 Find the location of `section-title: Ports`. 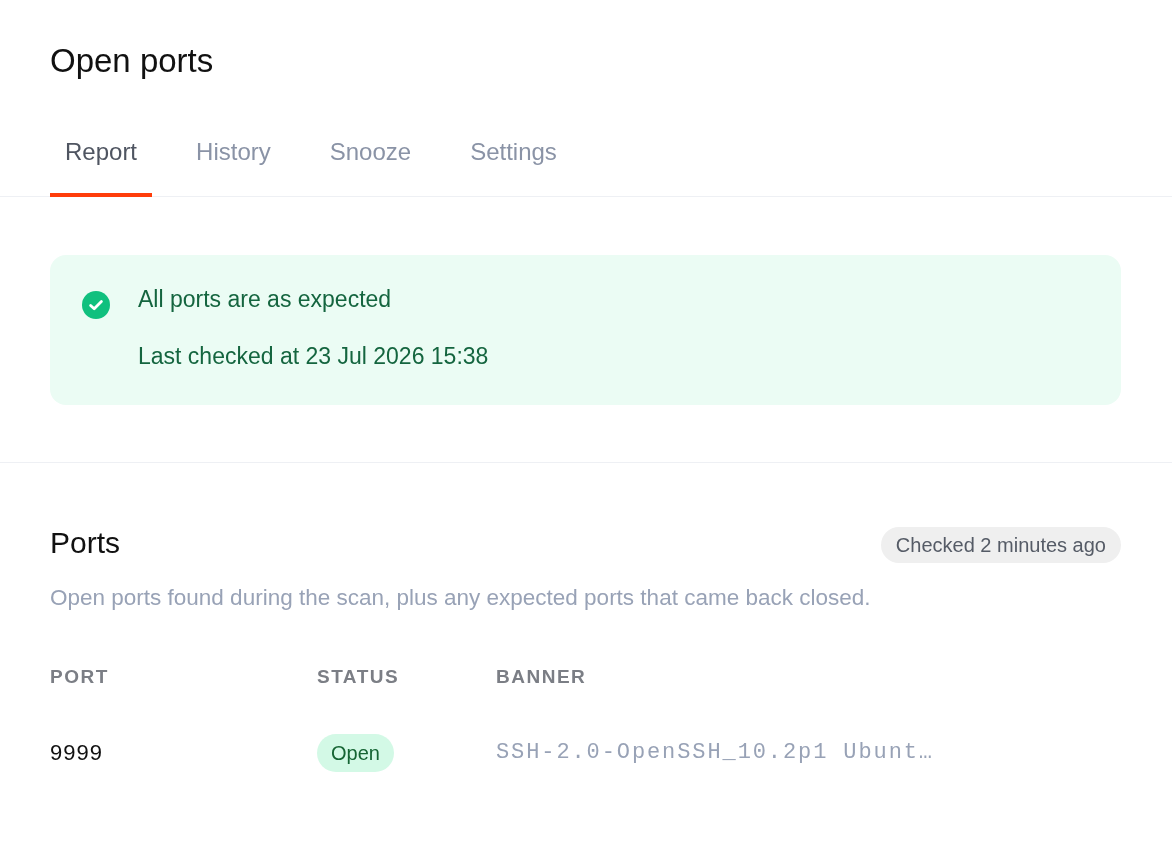

section-title: Ports is located at coordinates (85, 543).